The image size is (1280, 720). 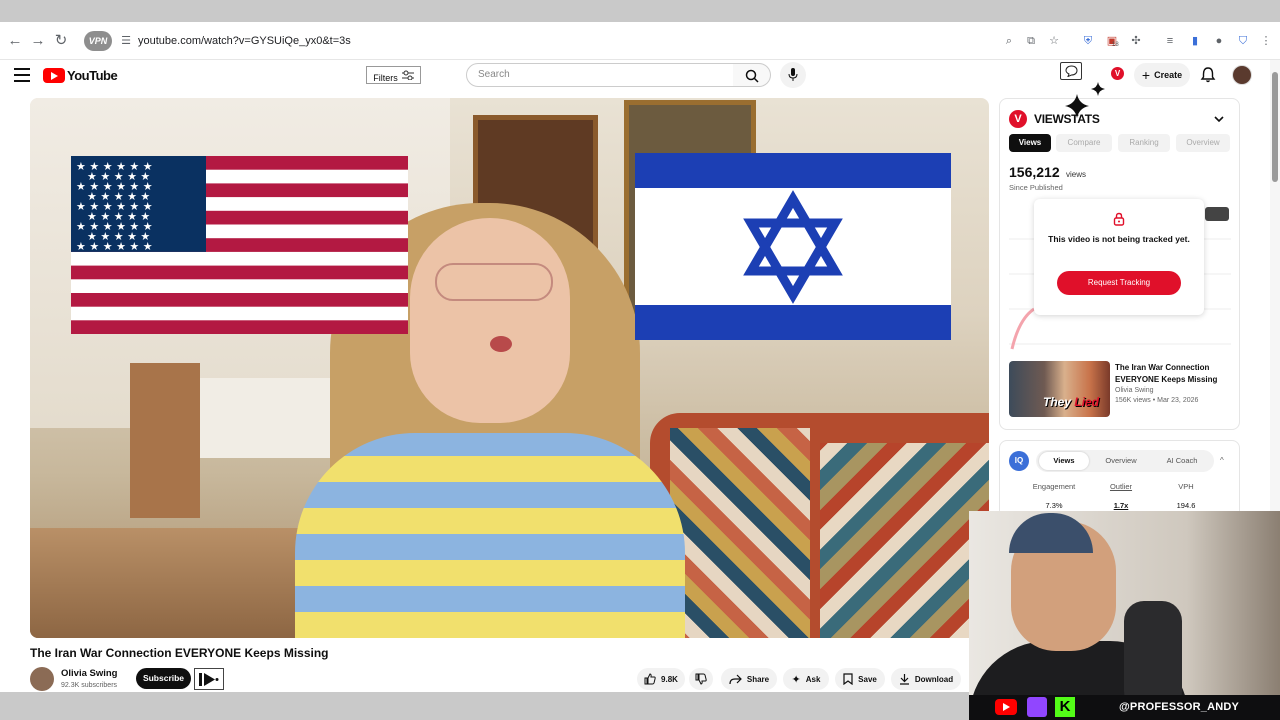 I want to click on outlier-label: Outlier, so click(x=1121, y=486).